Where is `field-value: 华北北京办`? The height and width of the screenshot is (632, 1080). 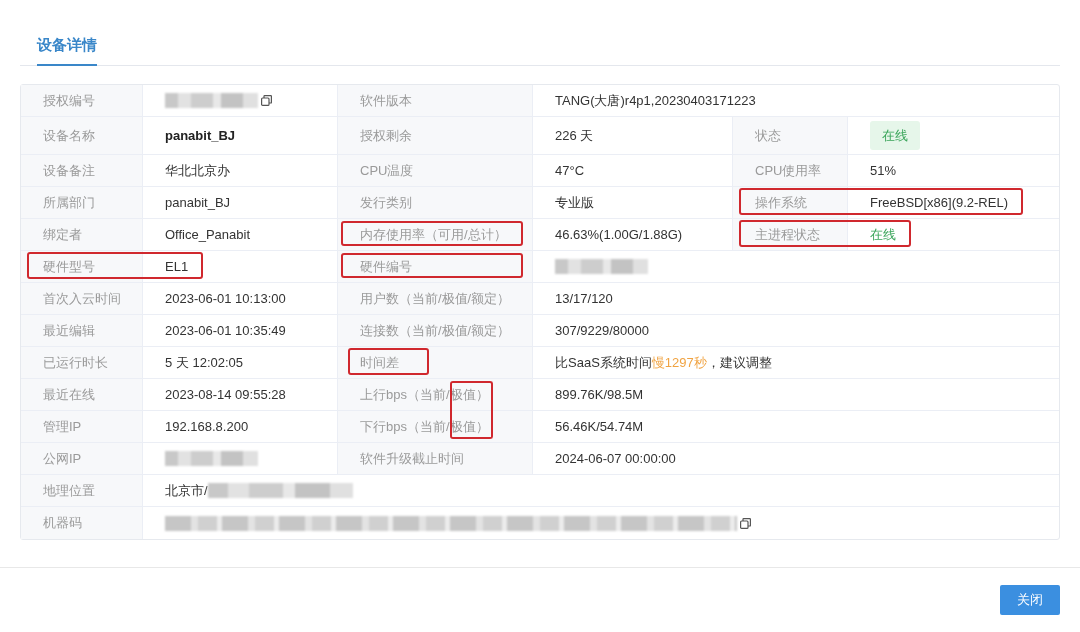
field-value: 华北北京办 is located at coordinates (197, 170).